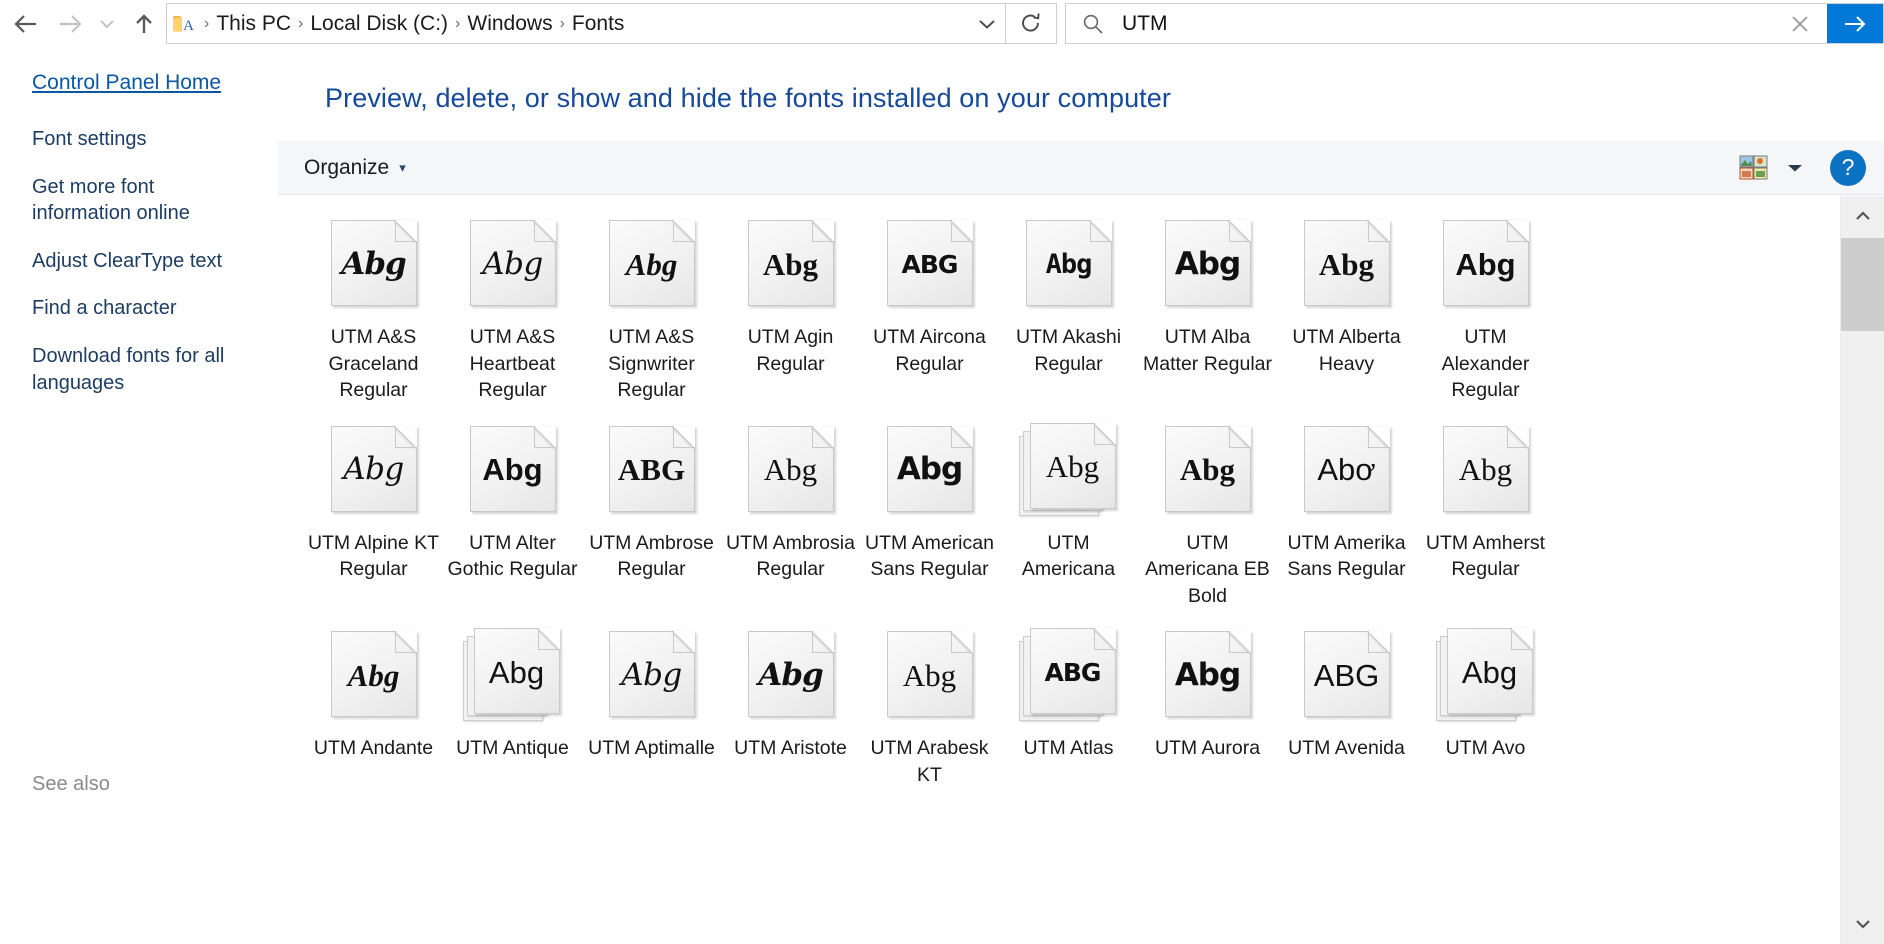 This screenshot has width=1884, height=944. What do you see at coordinates (107, 24) in the screenshot?
I see `recent-locations-button` at bounding box center [107, 24].